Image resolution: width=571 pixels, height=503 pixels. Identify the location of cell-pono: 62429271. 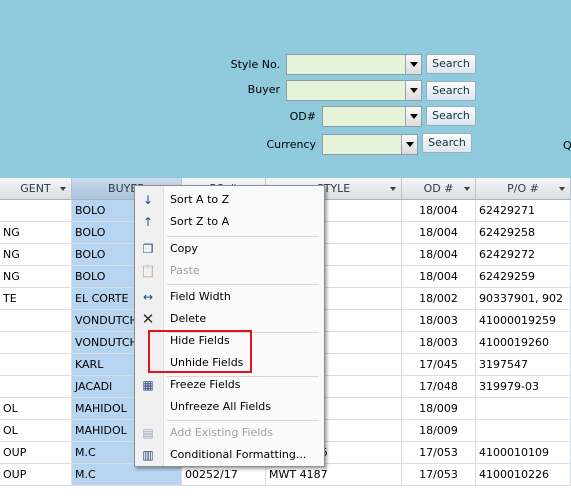
(523, 211).